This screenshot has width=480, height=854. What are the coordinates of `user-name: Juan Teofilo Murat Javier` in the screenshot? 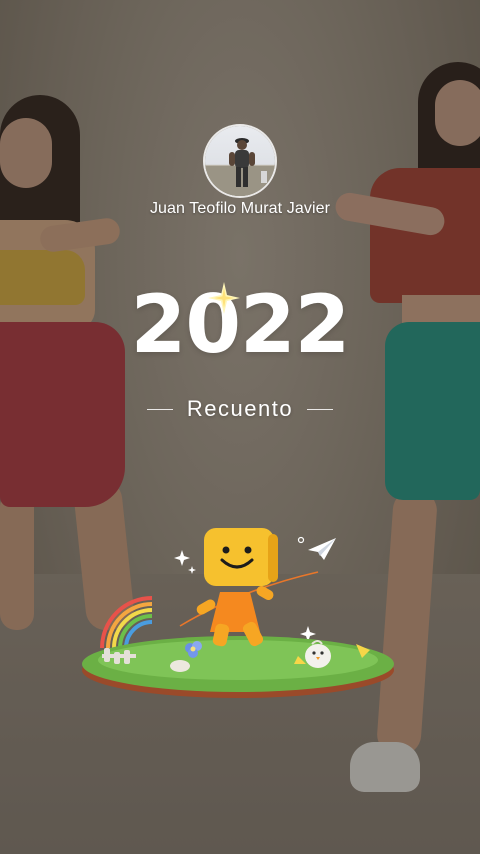 It's located at (240, 208).